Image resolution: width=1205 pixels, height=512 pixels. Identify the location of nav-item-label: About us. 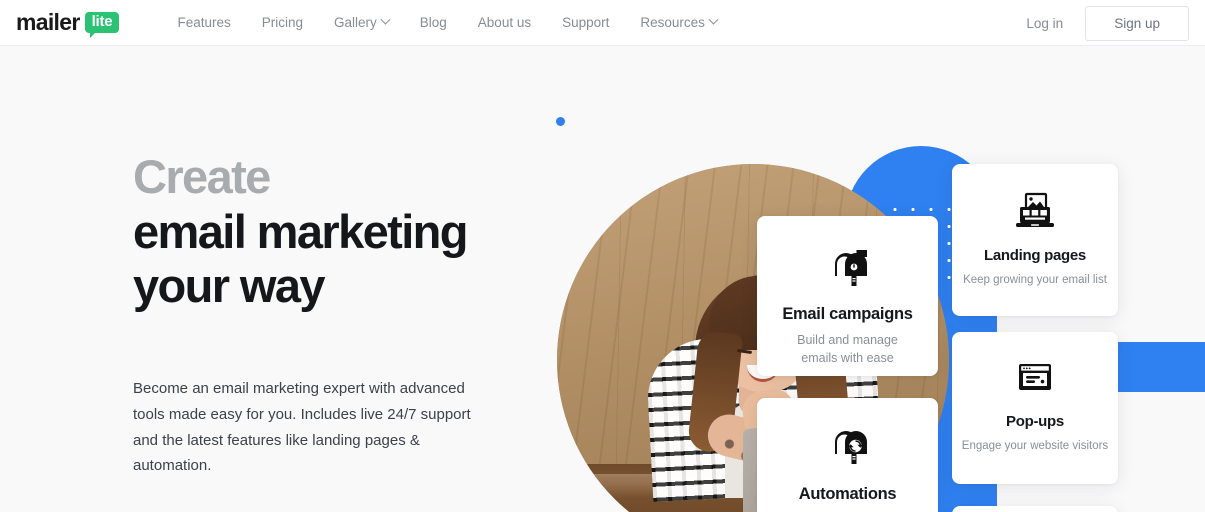
(504, 22).